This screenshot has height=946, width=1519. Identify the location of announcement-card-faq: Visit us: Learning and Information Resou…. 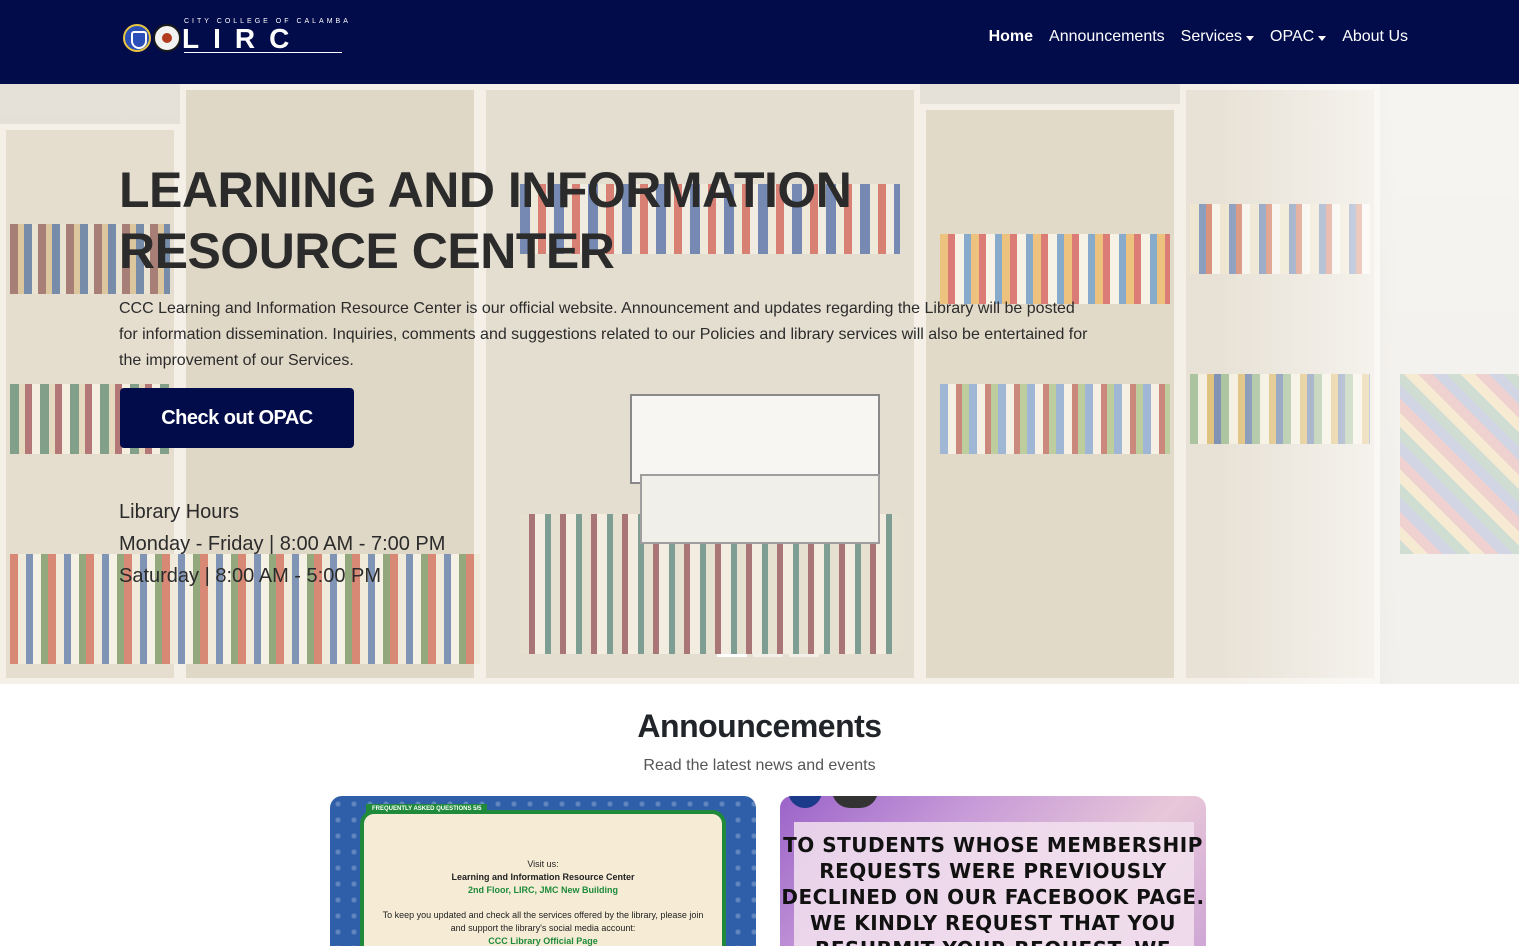
(543, 871).